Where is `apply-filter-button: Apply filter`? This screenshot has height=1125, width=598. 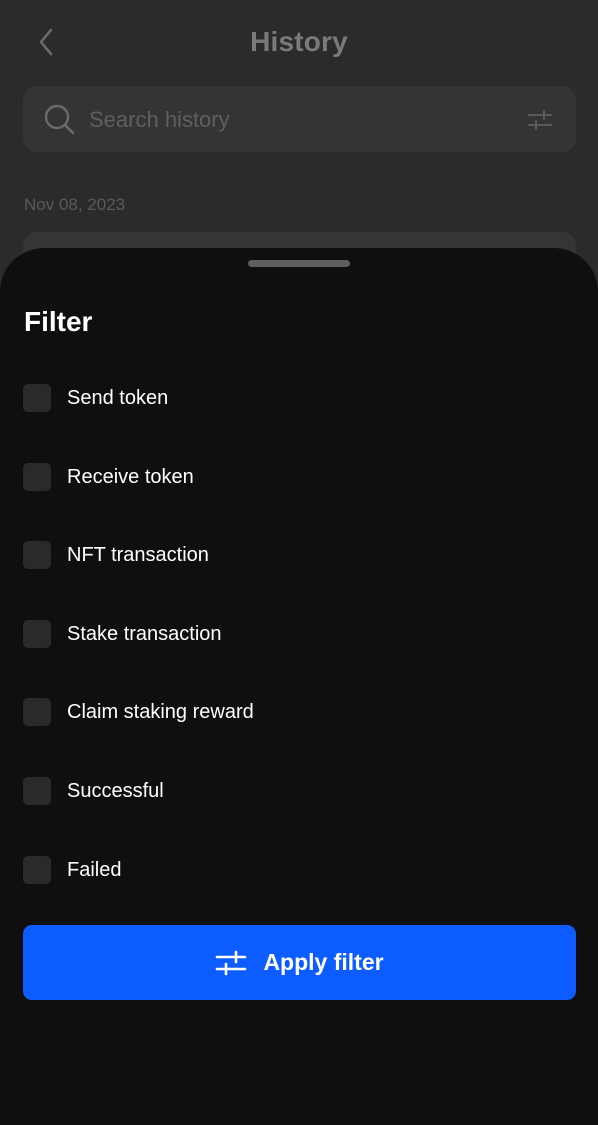 apply-filter-button: Apply filter is located at coordinates (299, 962).